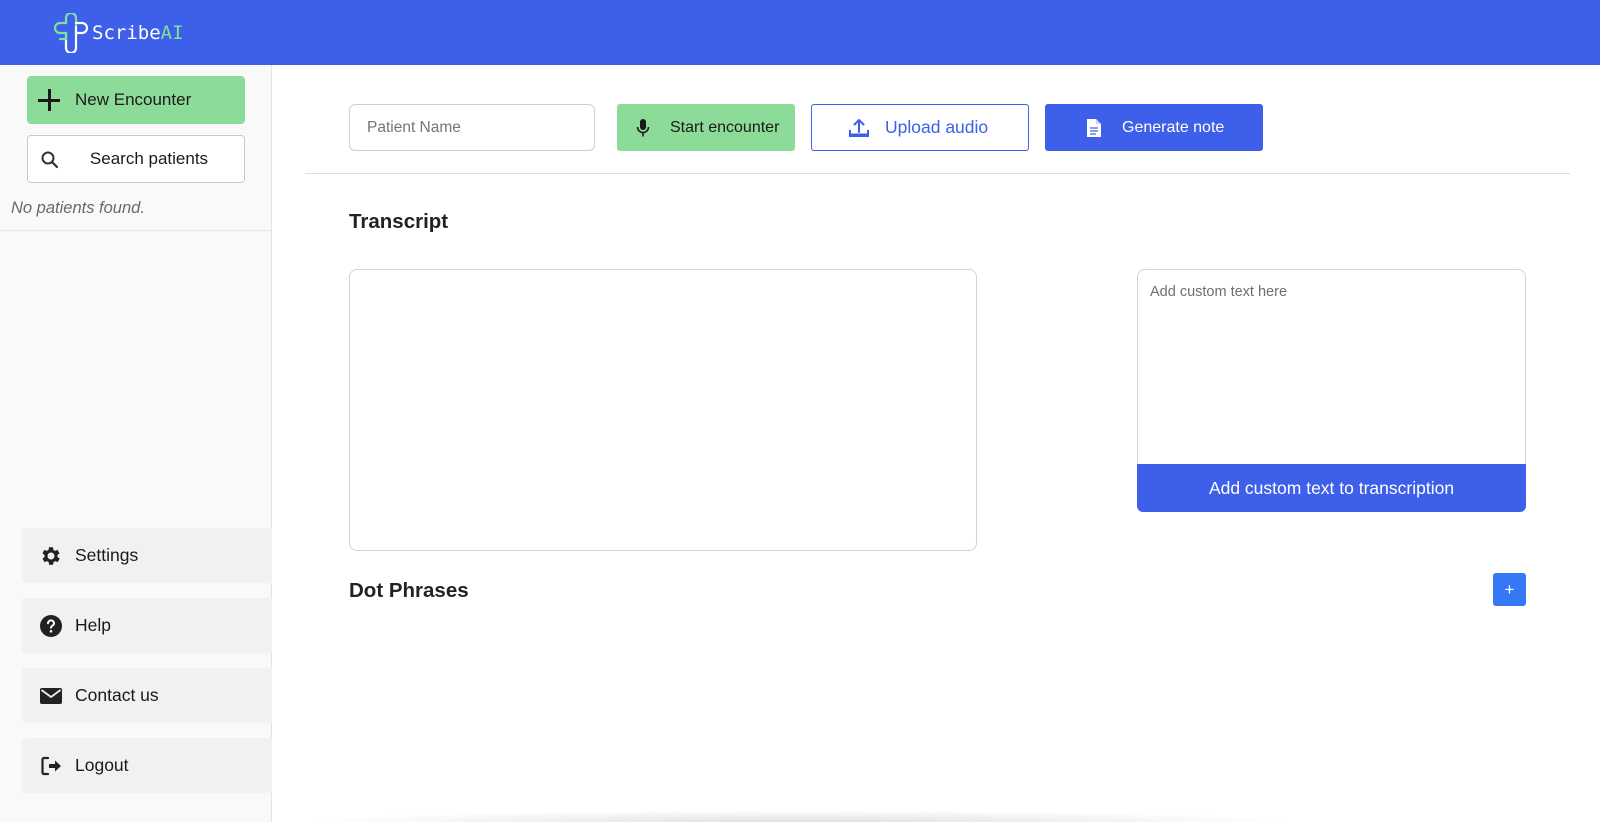 The height and width of the screenshot is (822, 1600). I want to click on add-custom-text-button: Add custom text to transcription, so click(1331, 488).